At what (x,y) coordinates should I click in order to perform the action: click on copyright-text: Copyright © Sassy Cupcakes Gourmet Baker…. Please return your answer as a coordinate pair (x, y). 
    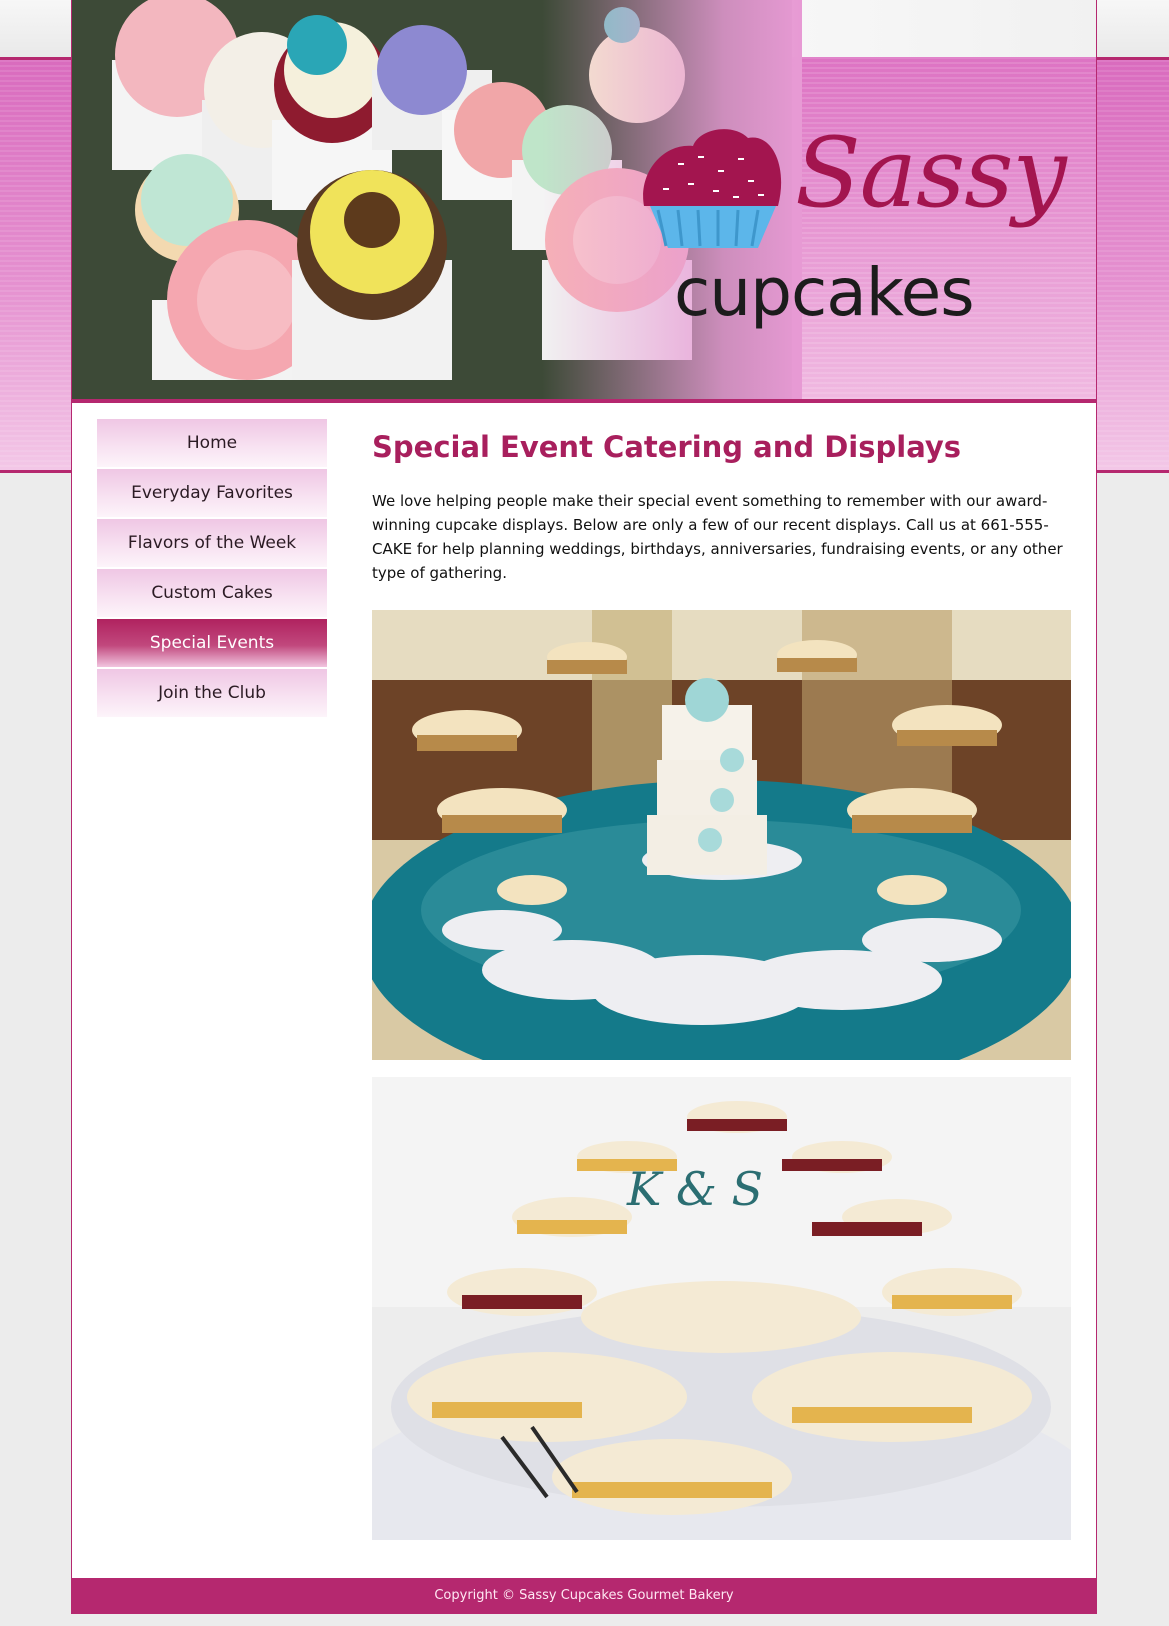
    Looking at the image, I should click on (584, 1595).